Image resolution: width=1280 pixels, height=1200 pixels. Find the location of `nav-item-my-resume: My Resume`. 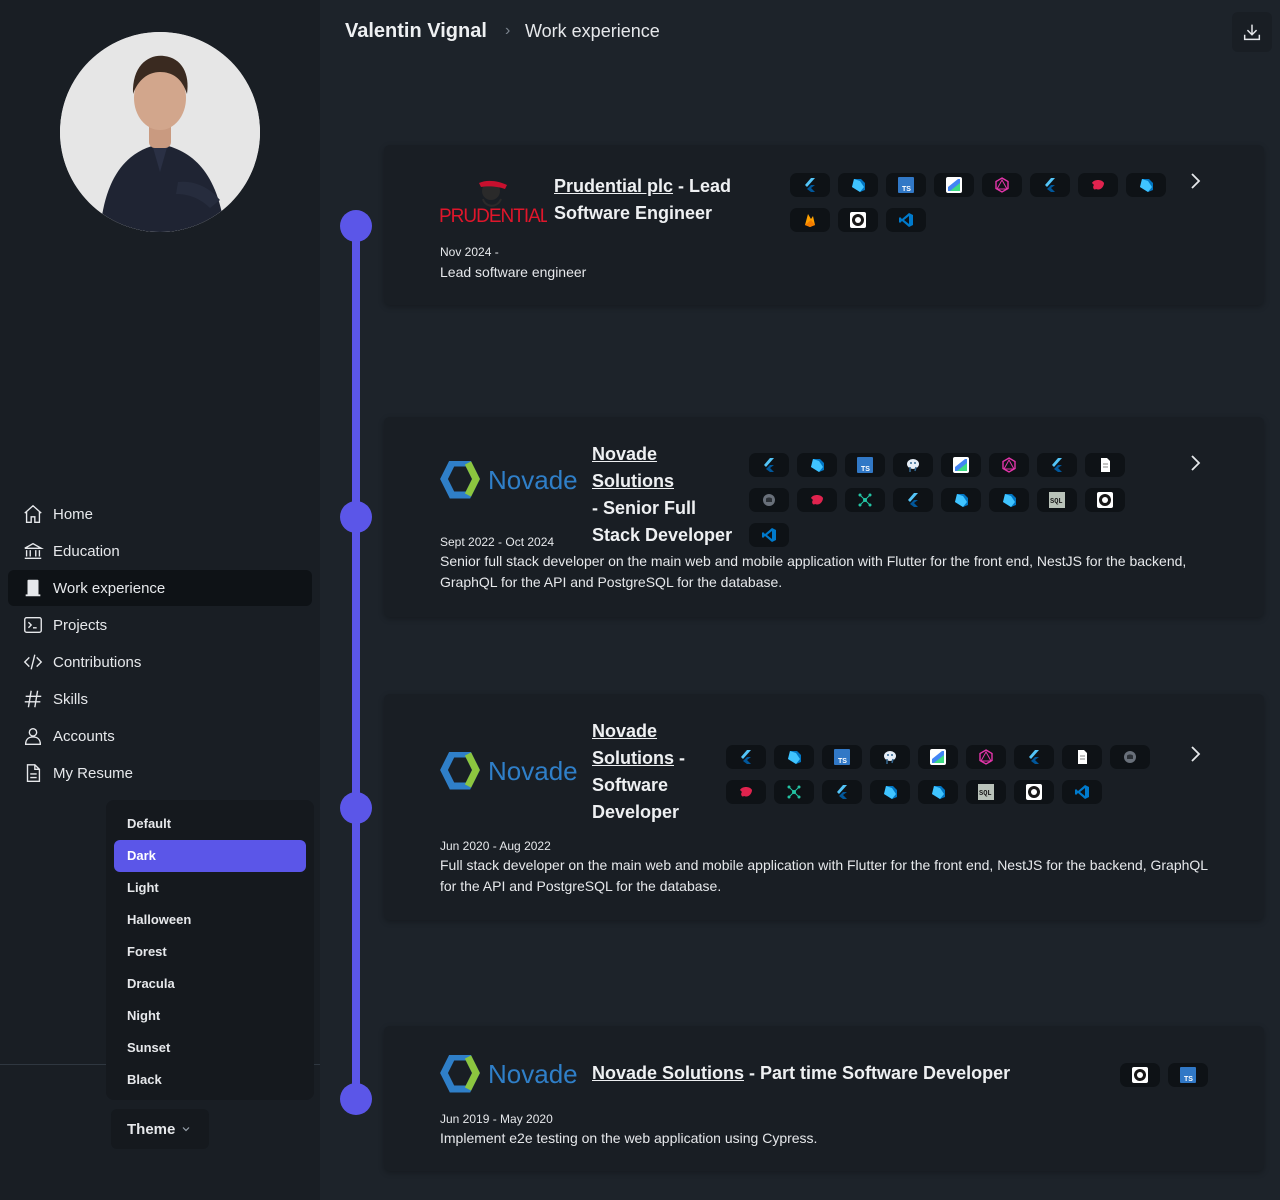

nav-item-my-resume: My Resume is located at coordinates (160, 773).